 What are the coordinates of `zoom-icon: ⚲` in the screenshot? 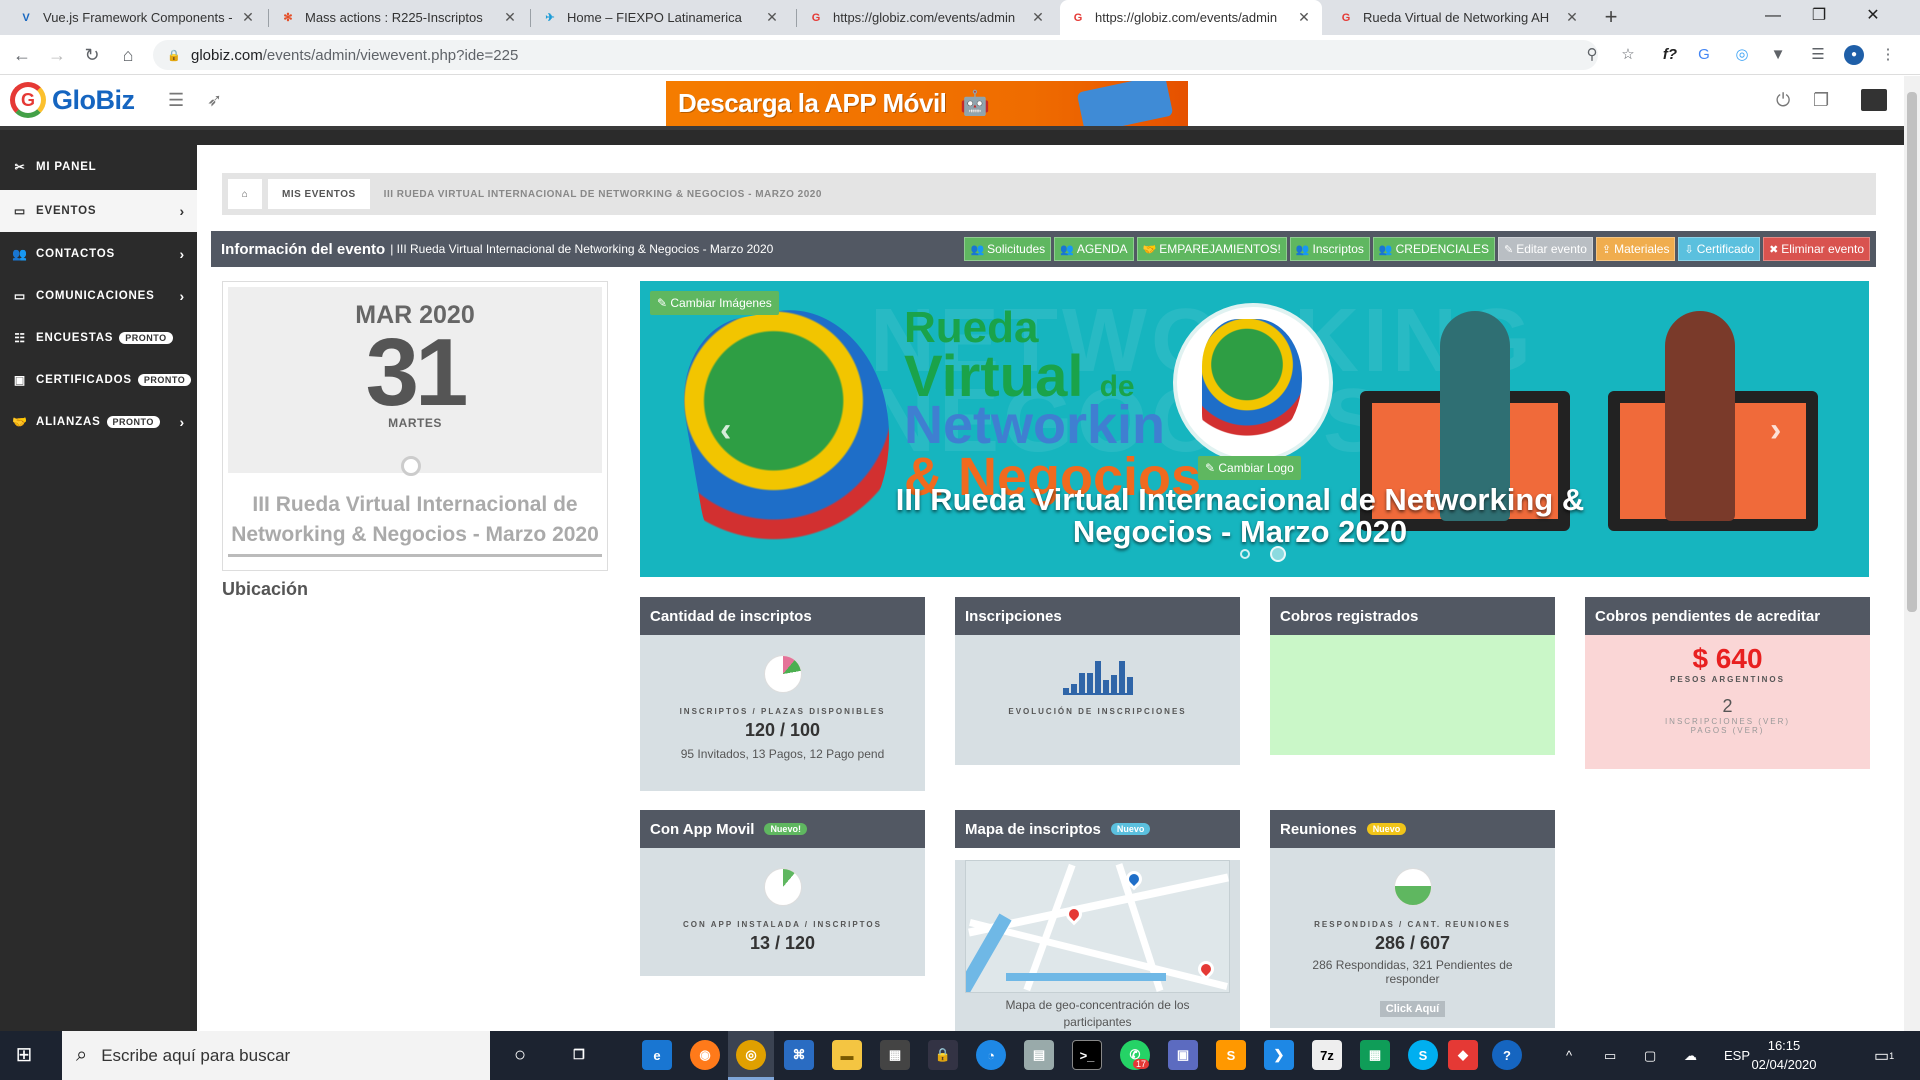 It's located at (1592, 55).